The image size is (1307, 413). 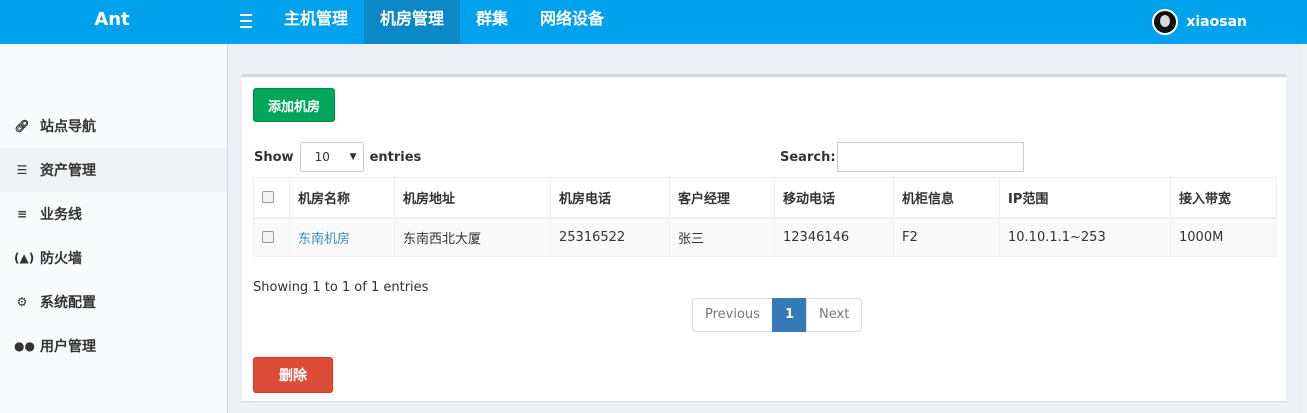 What do you see at coordinates (113, 258) in the screenshot?
I see `sidebar-item-firewall: (▲) 防火墙` at bounding box center [113, 258].